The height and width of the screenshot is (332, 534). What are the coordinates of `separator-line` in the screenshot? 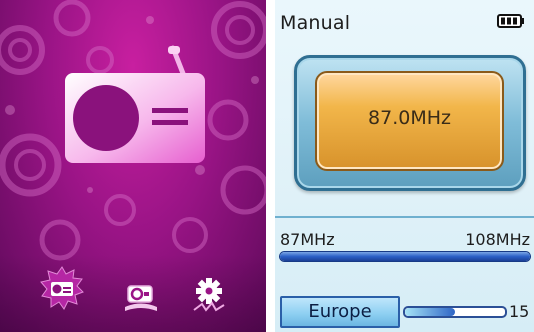 It's located at (404, 217).